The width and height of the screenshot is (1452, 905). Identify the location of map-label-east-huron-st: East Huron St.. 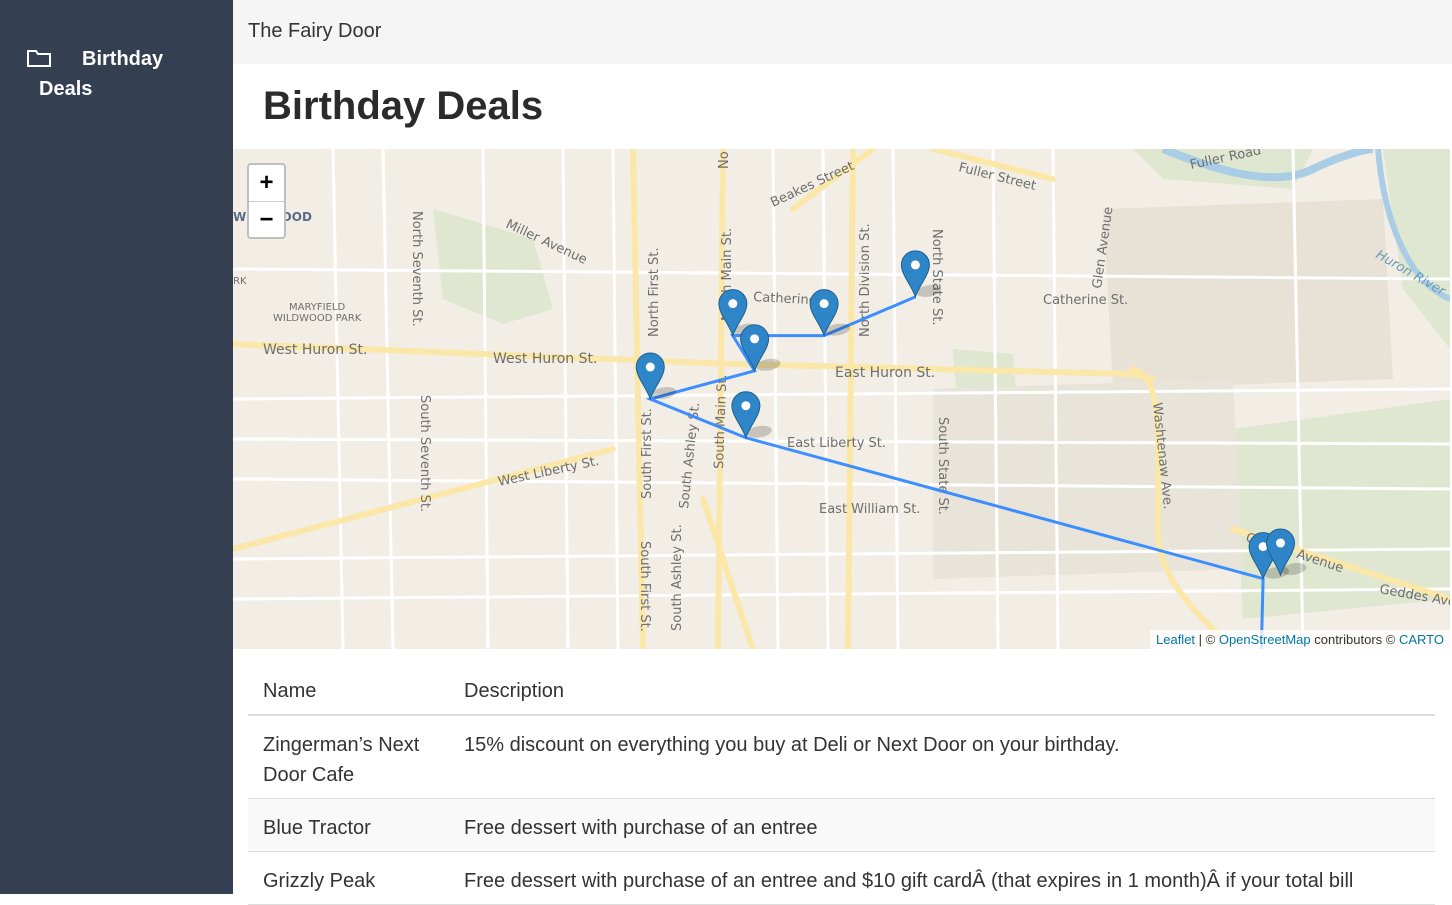
(885, 373).